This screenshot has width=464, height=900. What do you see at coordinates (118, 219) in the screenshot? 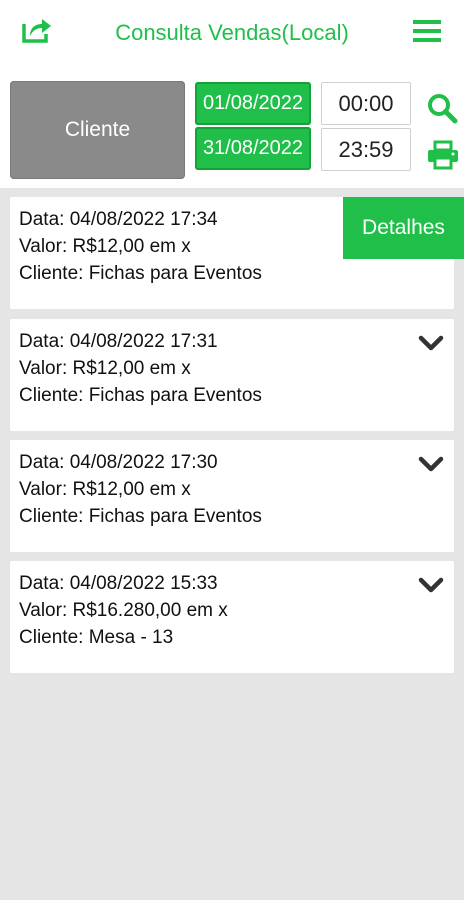
I see `sale-data-text: Data: 04/08/2022 17:34` at bounding box center [118, 219].